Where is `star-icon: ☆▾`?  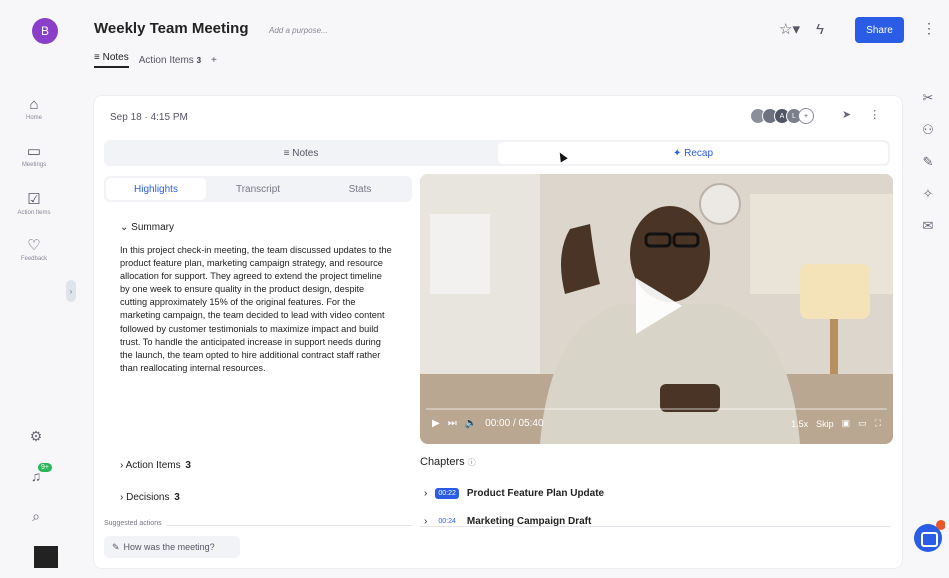 star-icon: ☆▾ is located at coordinates (789, 29).